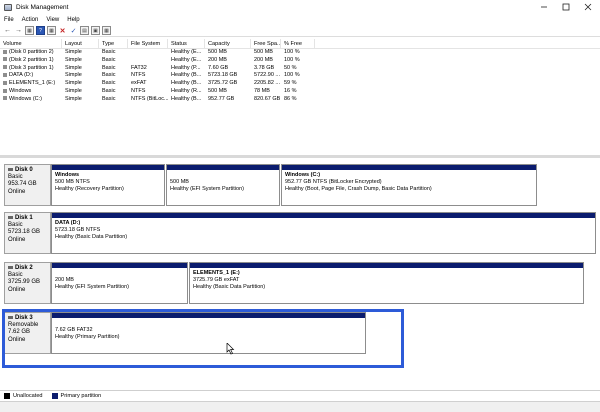  I want to click on column-percent-free: % Free, so click(298, 43).